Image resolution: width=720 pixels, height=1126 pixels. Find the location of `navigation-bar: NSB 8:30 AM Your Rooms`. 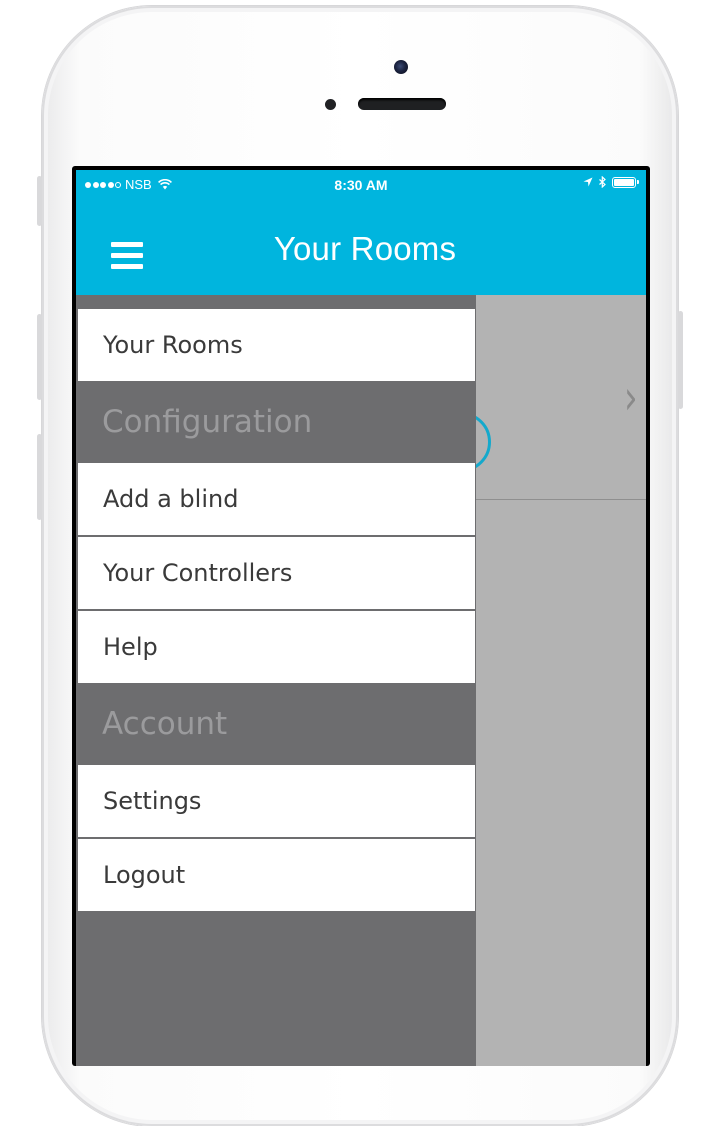

navigation-bar: NSB 8:30 AM Your Rooms is located at coordinates (361, 232).